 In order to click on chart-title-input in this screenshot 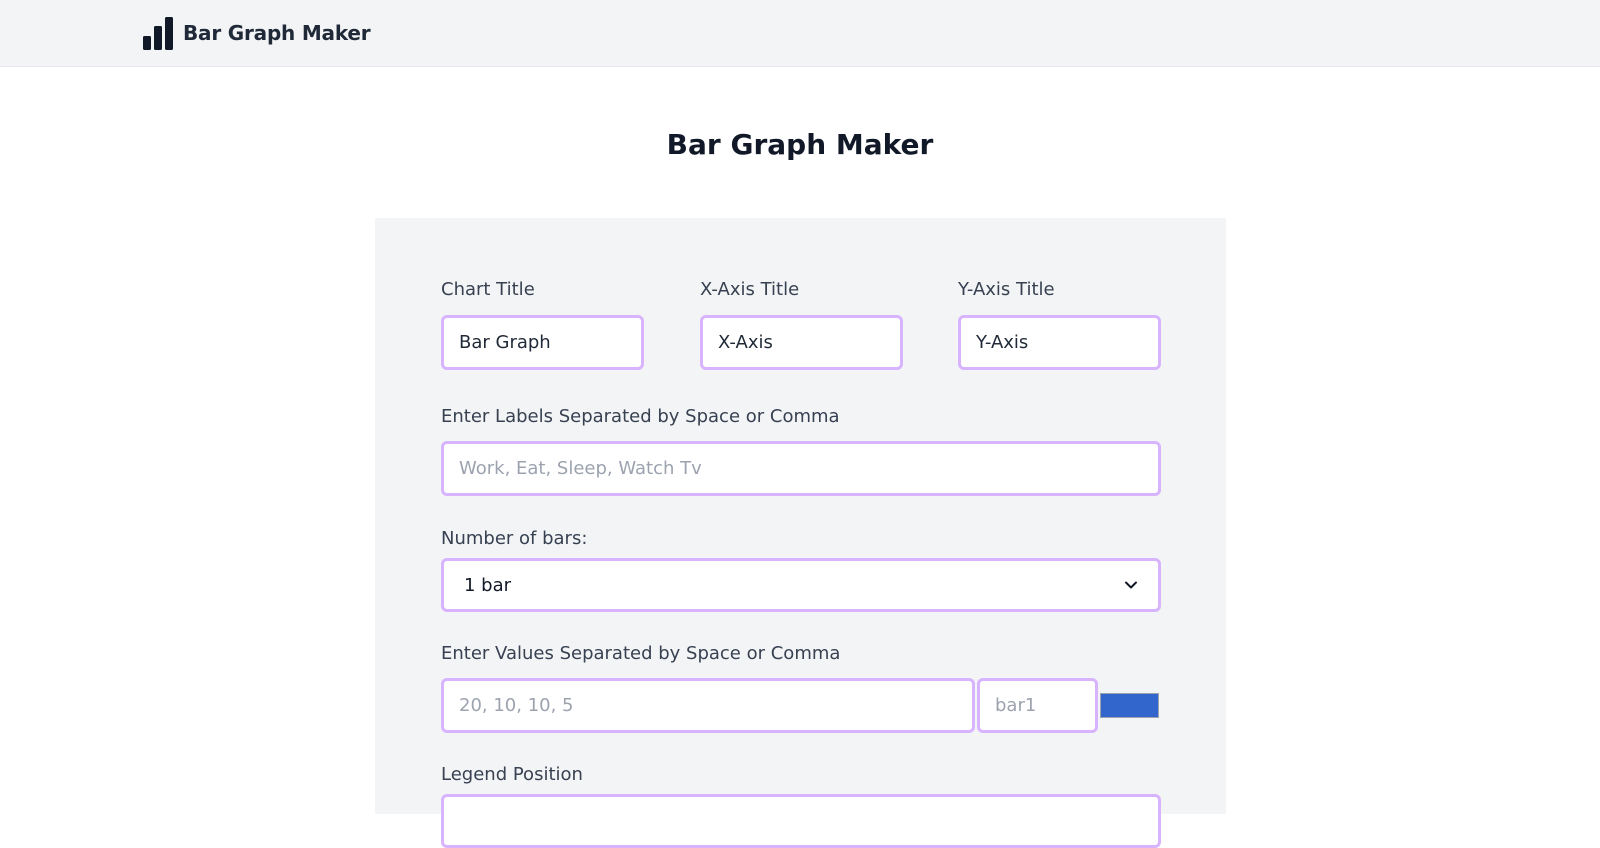, I will do `click(542, 342)`.